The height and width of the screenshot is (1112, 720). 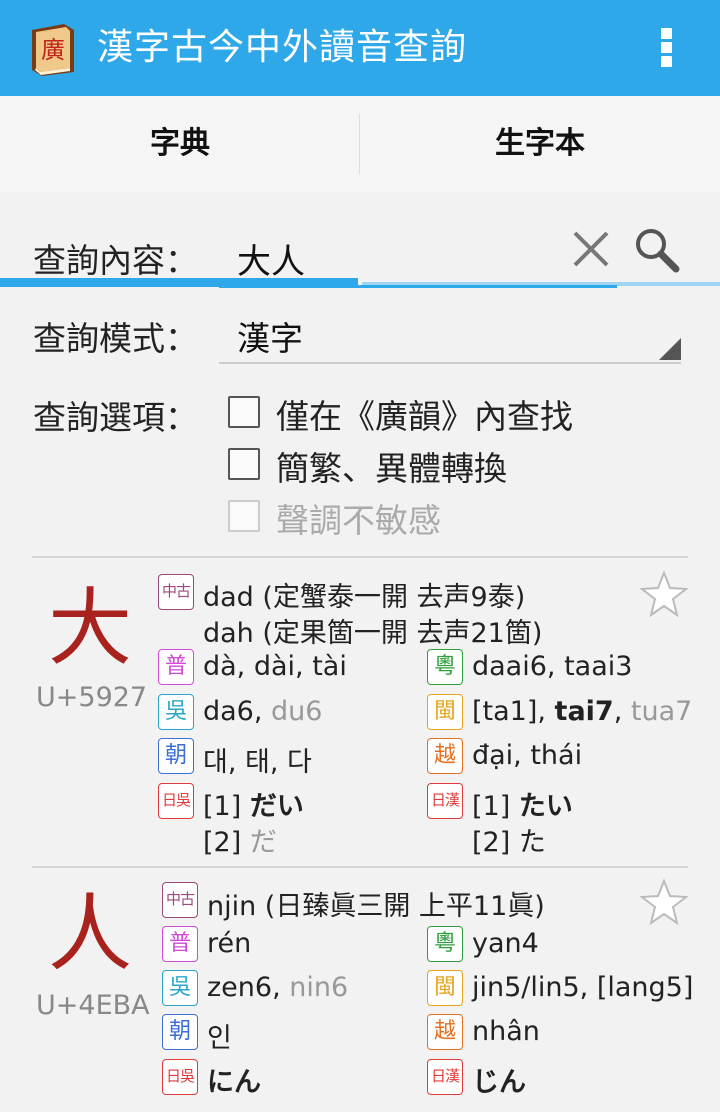 I want to click on svg-text: 廣, so click(x=53, y=50).